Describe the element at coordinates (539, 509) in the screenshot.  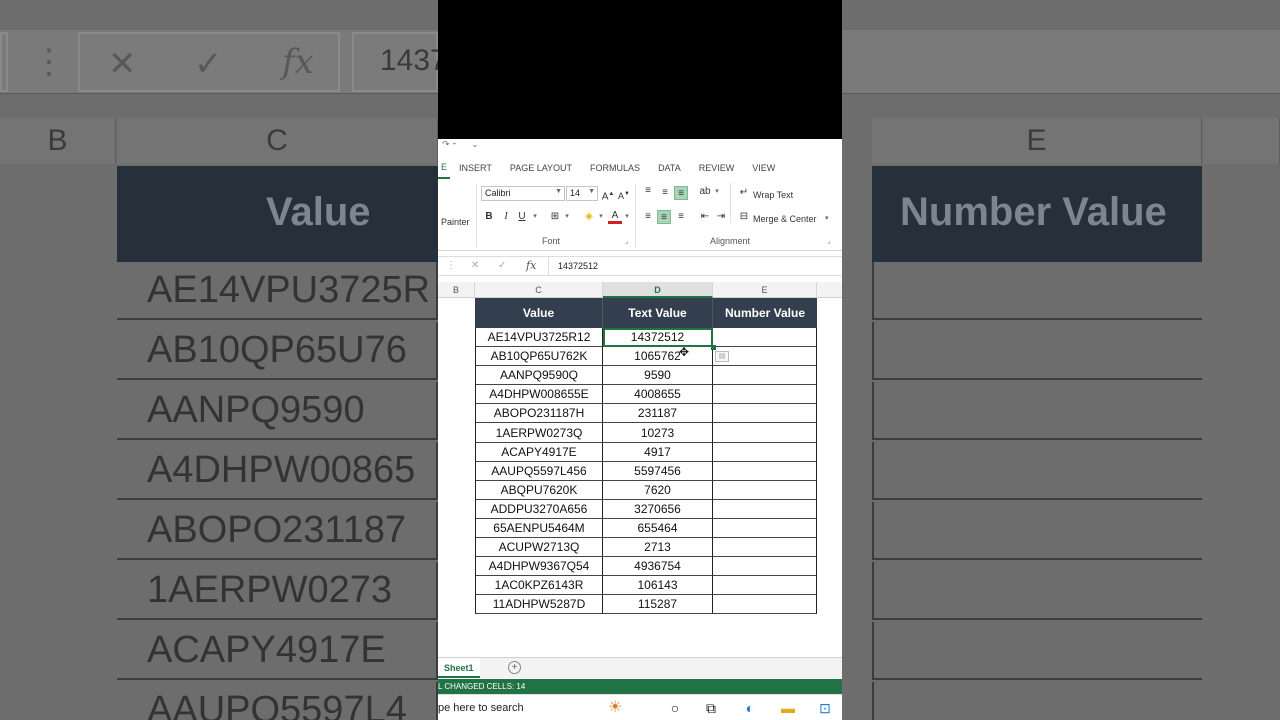
I see `cell-value: ADDPU3270A656` at that location.